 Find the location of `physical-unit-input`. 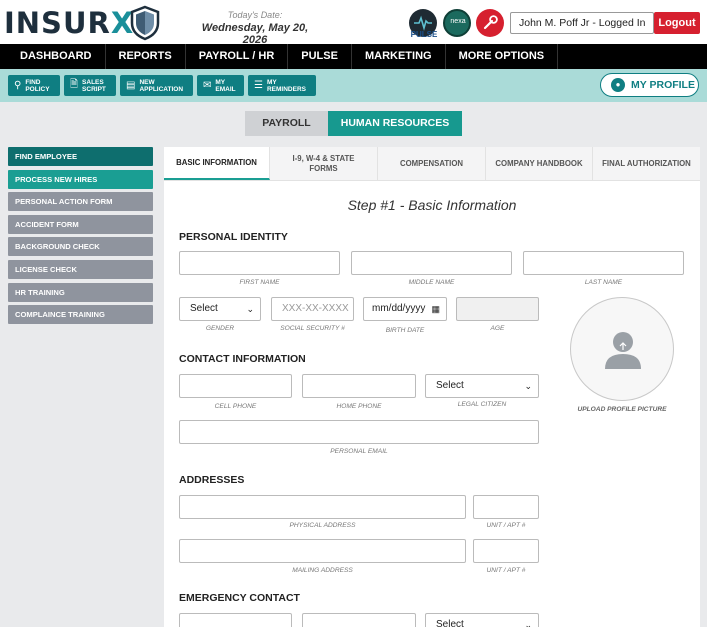

physical-unit-input is located at coordinates (506, 507).